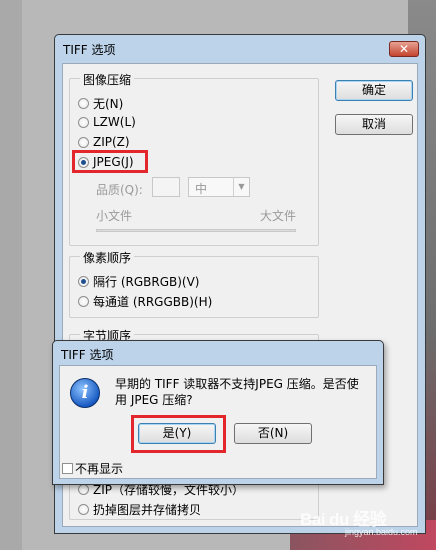  I want to click on pixel-order-group: 像素顺序 隔行 (RGBRGB)(V) 每通道 (RRGGBB)(H), so click(194, 283).